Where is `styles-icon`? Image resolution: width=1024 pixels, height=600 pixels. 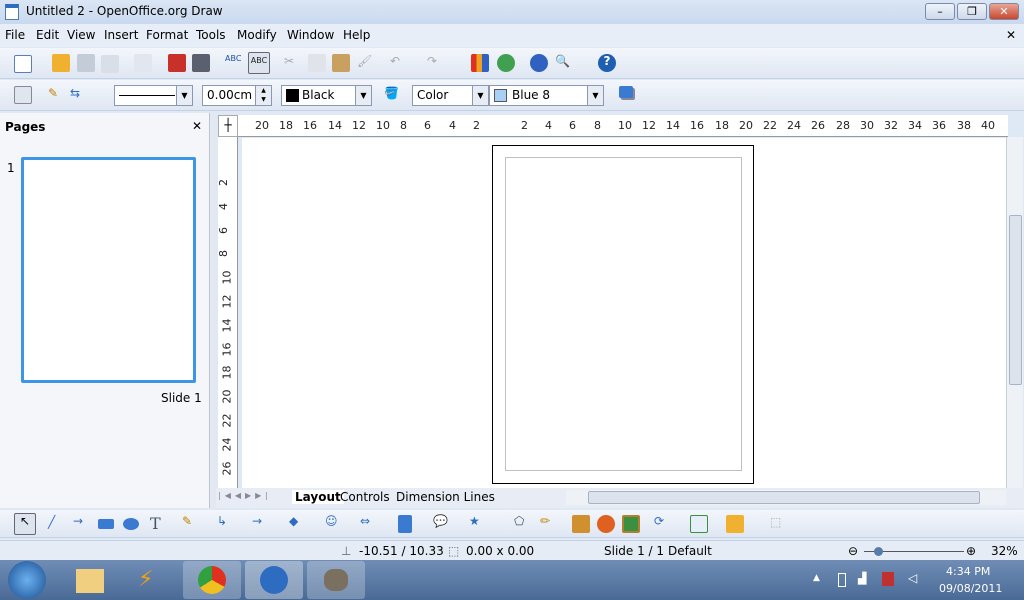 styles-icon is located at coordinates (23, 95).